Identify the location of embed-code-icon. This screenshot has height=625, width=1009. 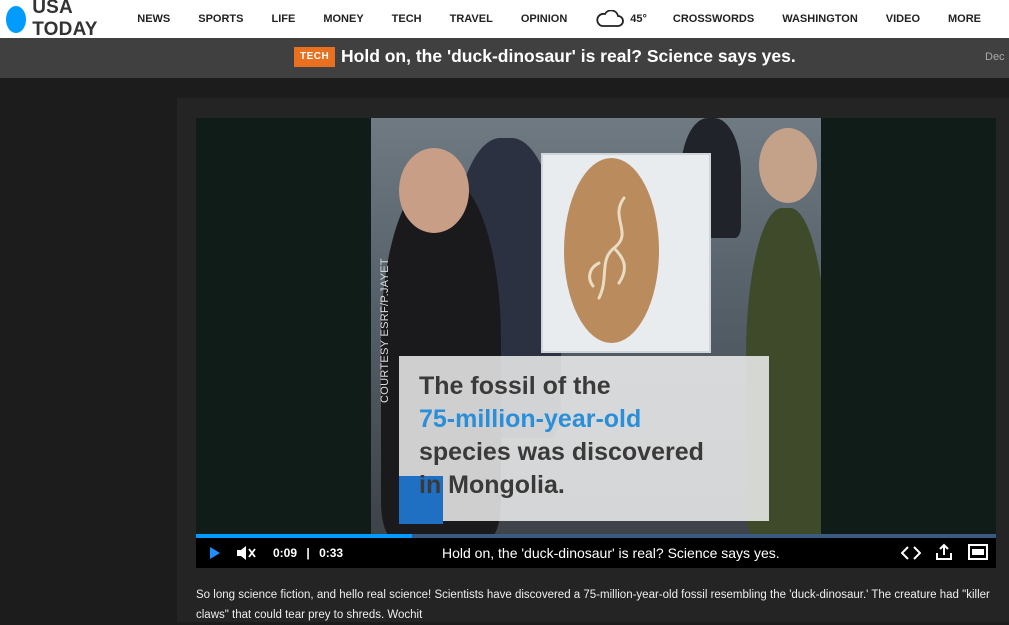
(911, 553).